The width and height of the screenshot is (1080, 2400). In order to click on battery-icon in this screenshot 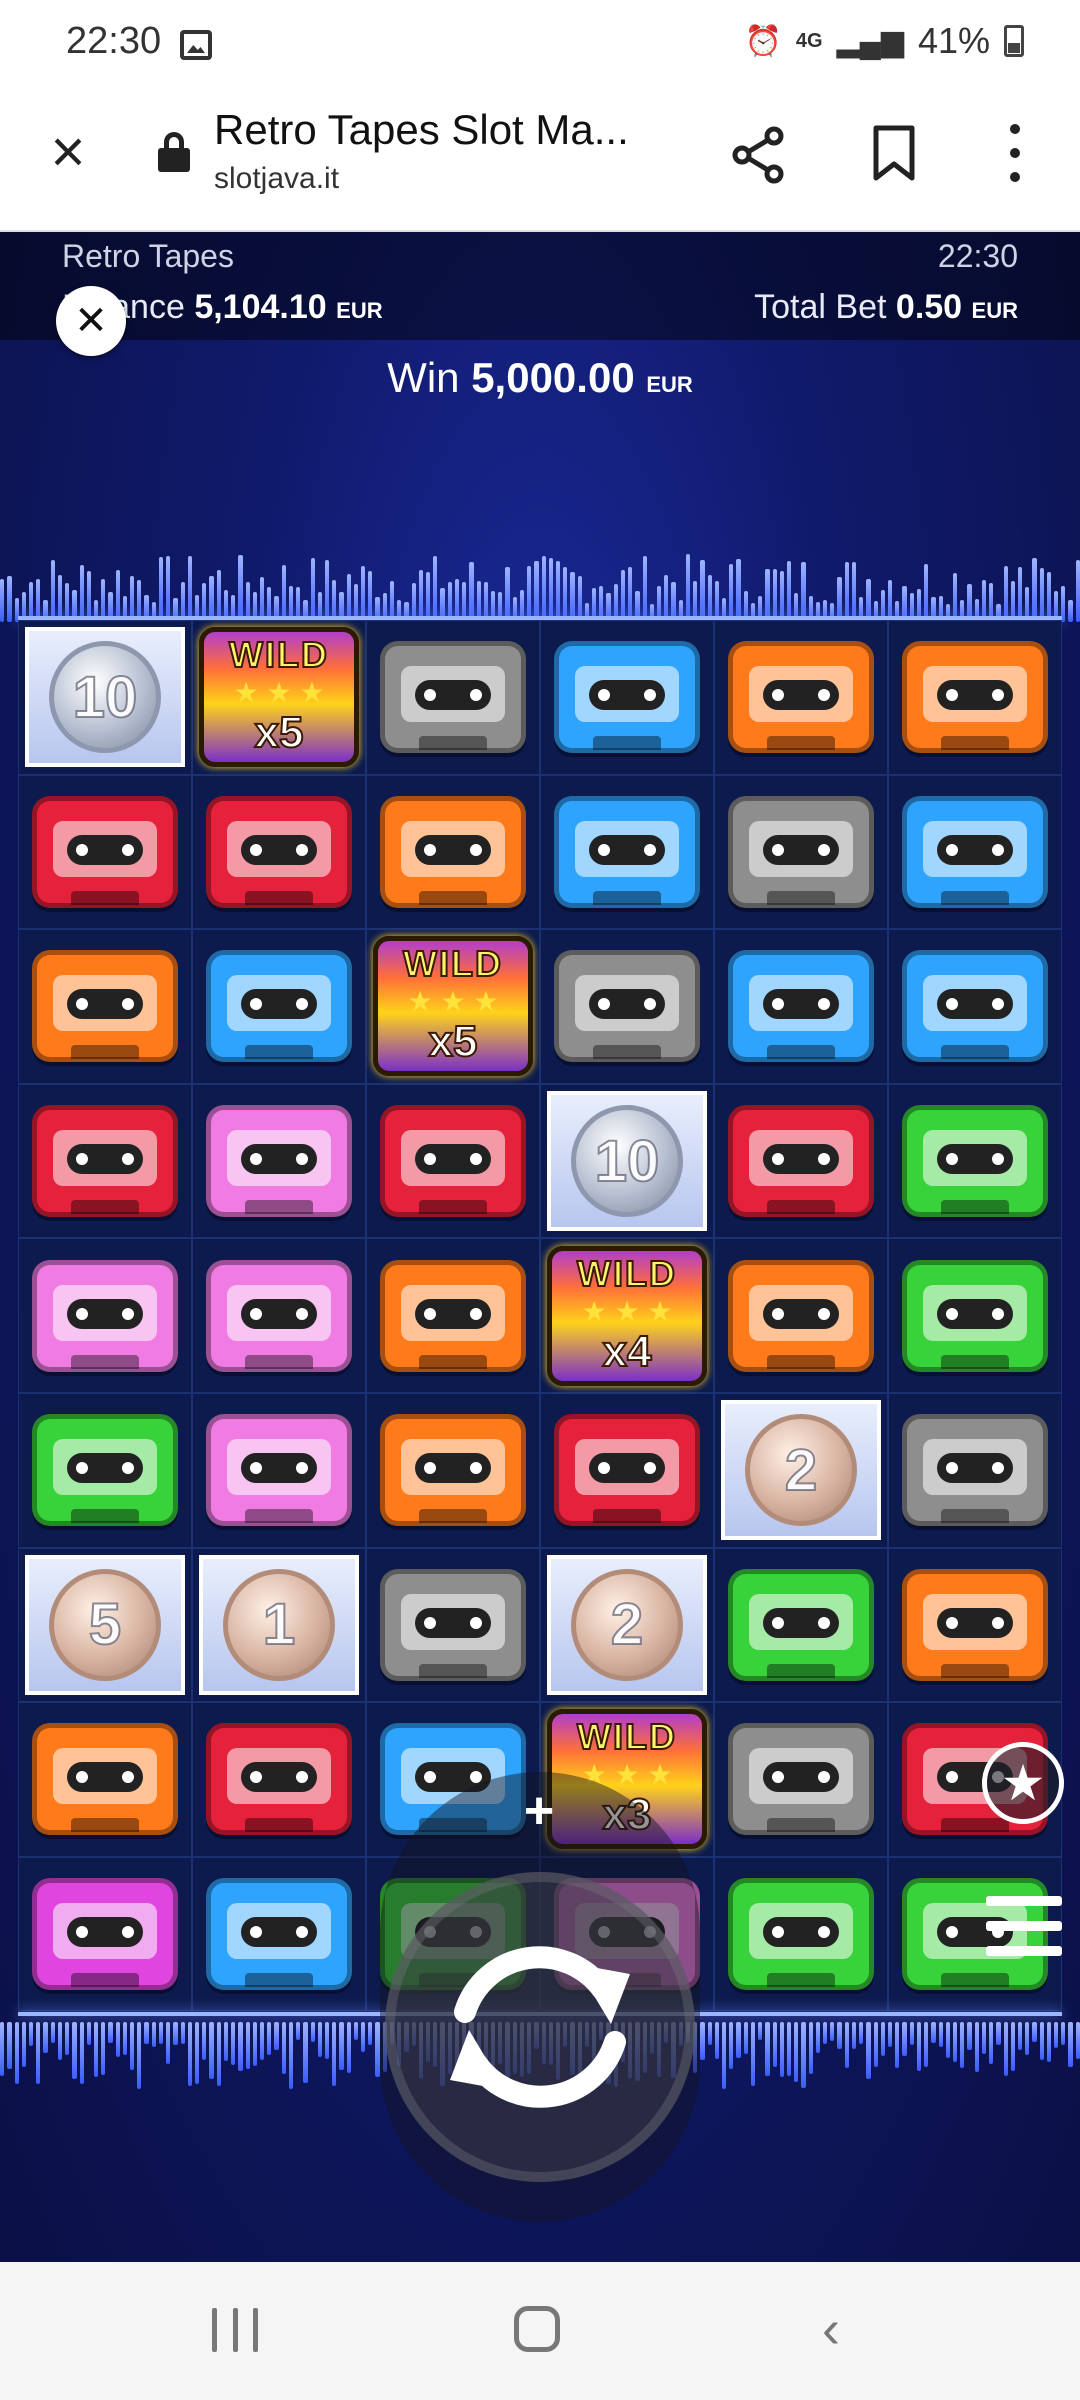, I will do `click(1014, 41)`.